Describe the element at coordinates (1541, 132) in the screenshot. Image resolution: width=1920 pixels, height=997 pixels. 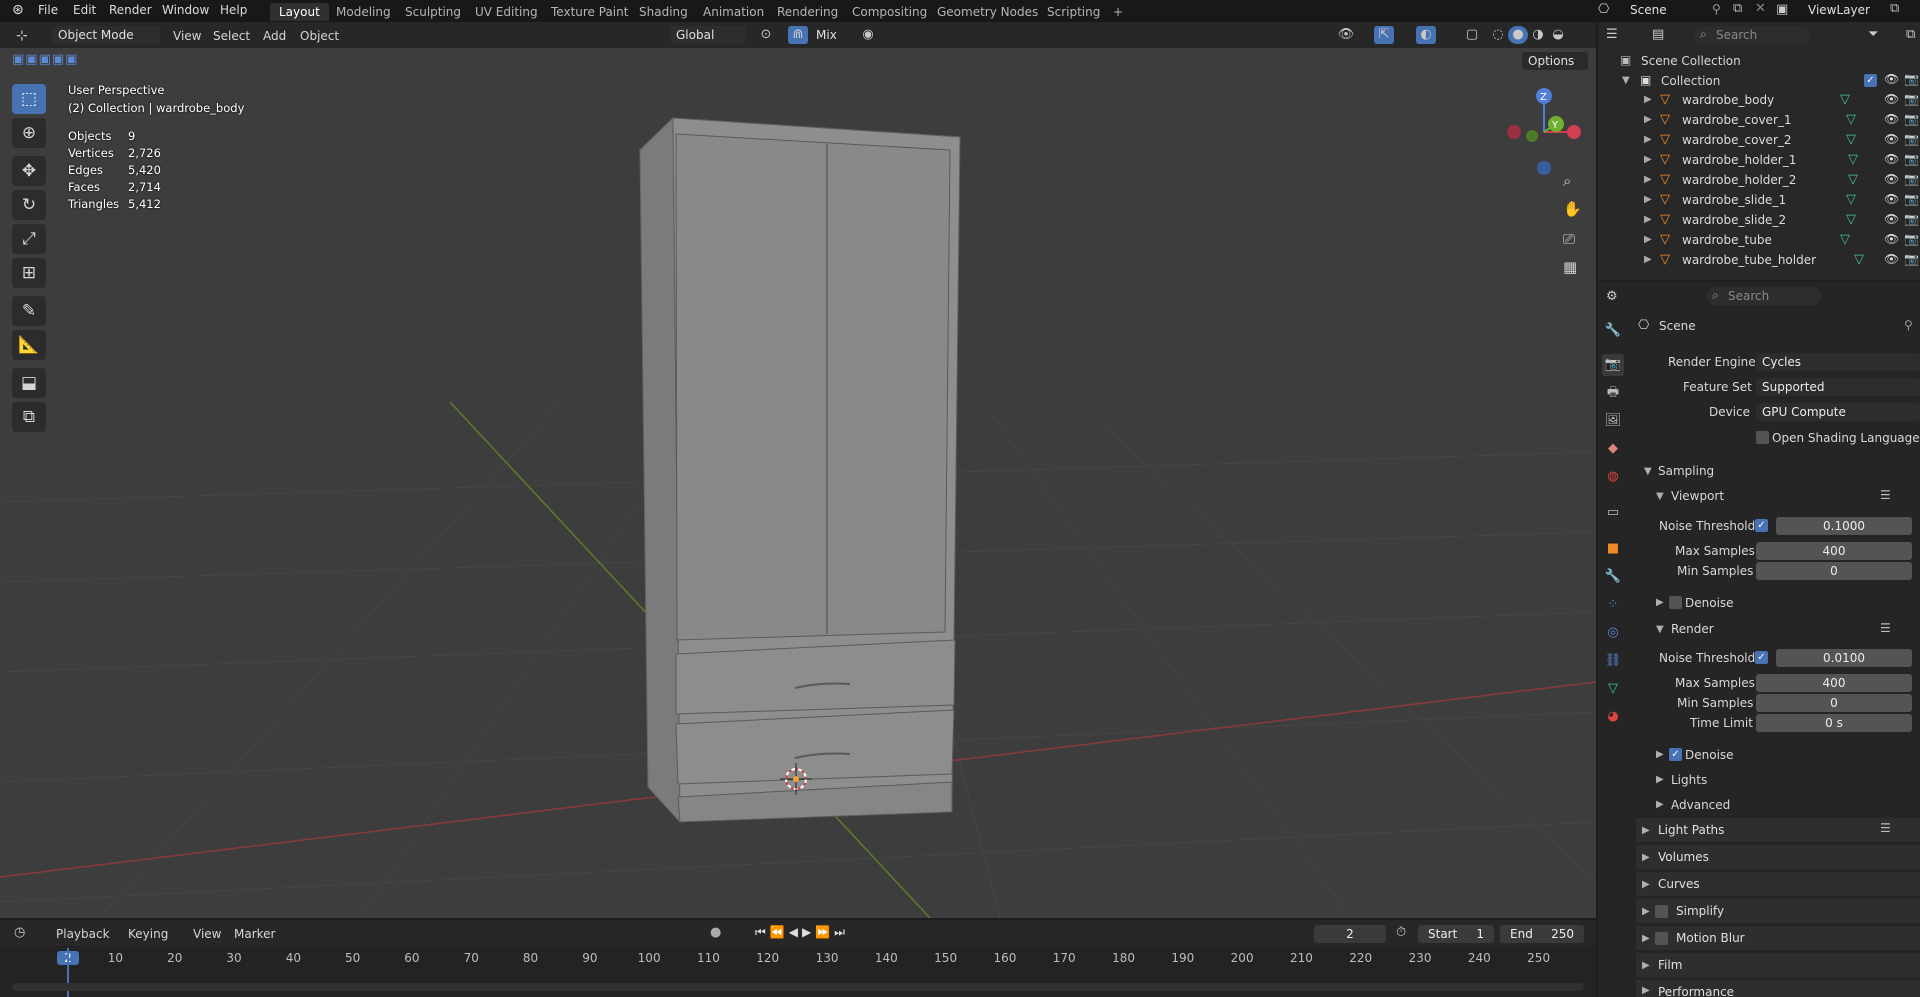
I see `navigation-gizmo: Z Y` at that location.